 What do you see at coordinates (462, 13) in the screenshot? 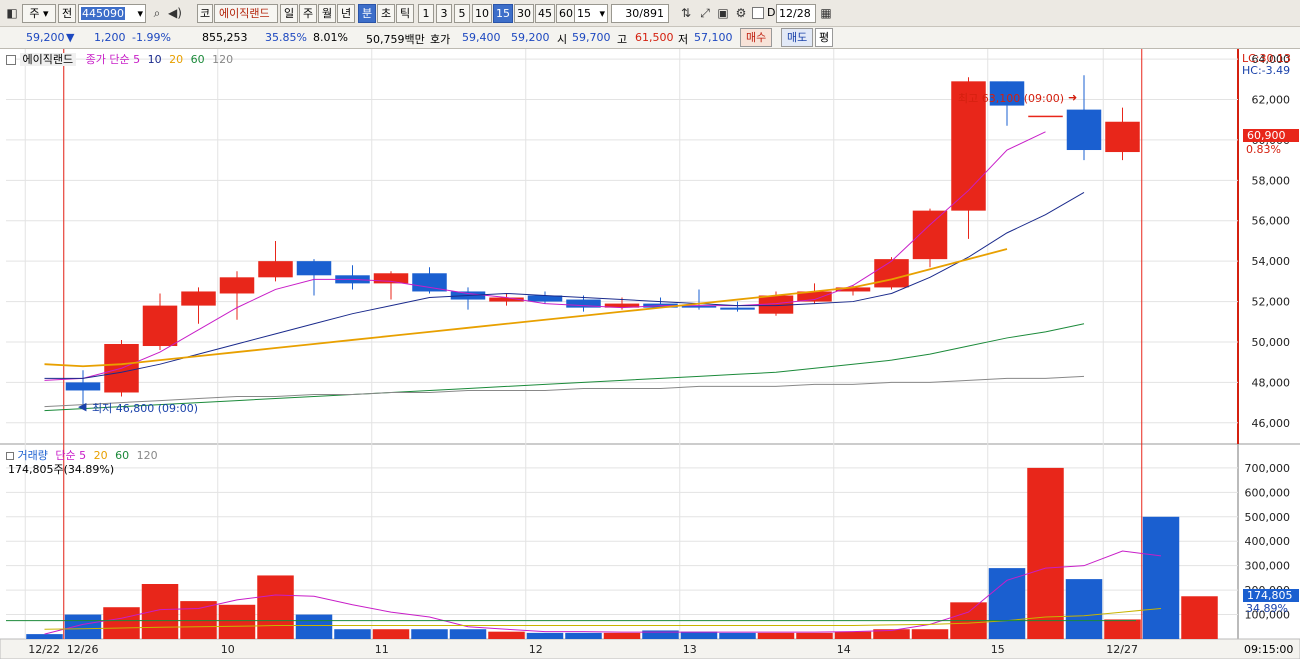
I see `minute-5: 5` at bounding box center [462, 13].